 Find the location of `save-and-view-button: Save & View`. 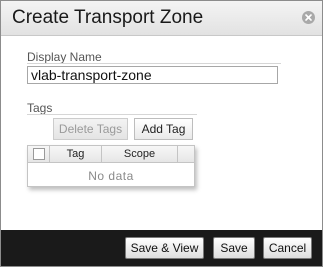

save-and-view-button: Save & View is located at coordinates (164, 248).